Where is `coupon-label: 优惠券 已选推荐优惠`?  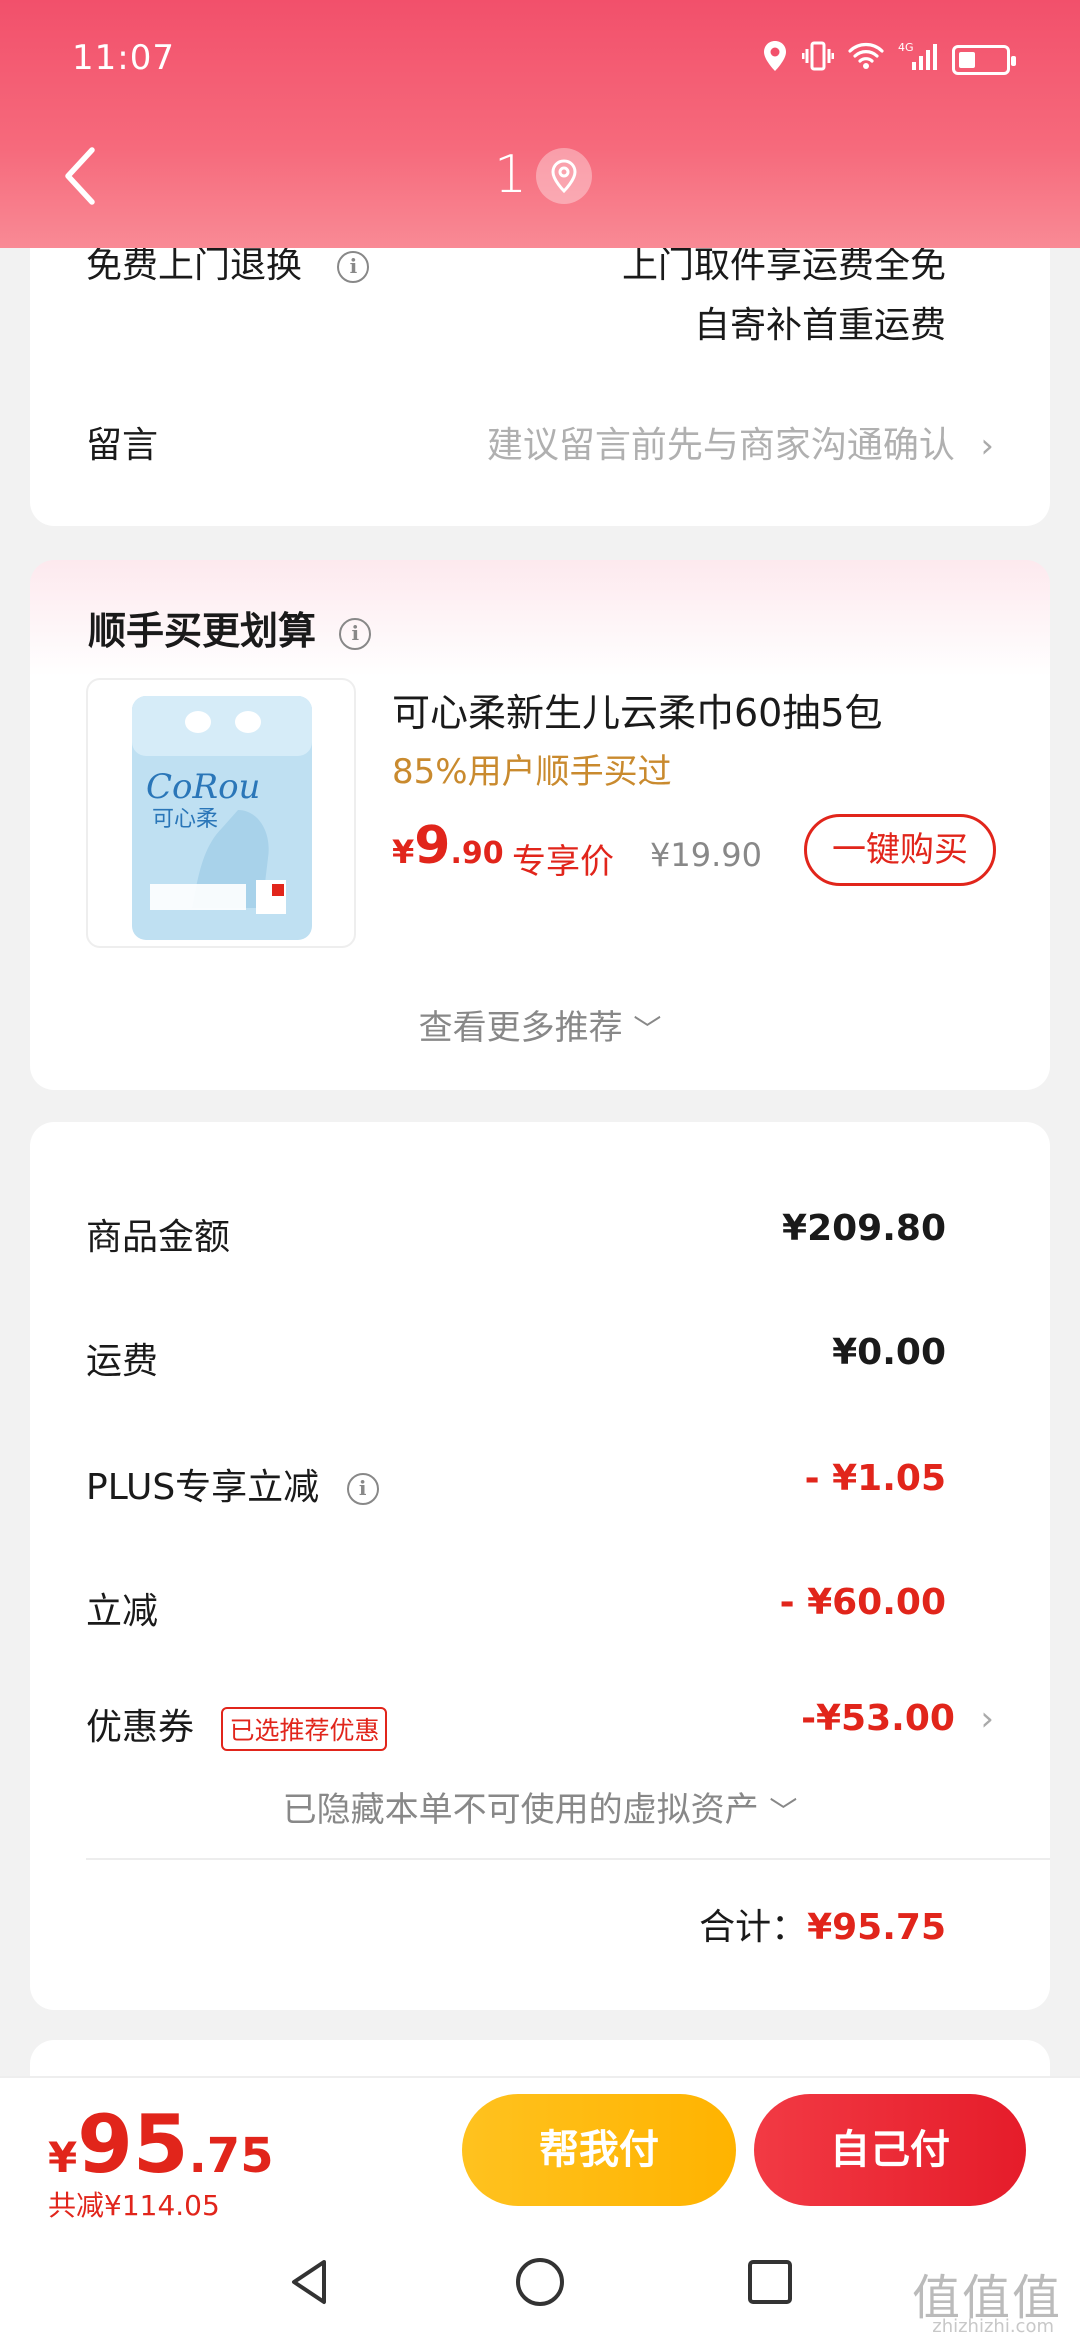
coupon-label: 优惠券 已选推荐优惠 is located at coordinates (237, 1724).